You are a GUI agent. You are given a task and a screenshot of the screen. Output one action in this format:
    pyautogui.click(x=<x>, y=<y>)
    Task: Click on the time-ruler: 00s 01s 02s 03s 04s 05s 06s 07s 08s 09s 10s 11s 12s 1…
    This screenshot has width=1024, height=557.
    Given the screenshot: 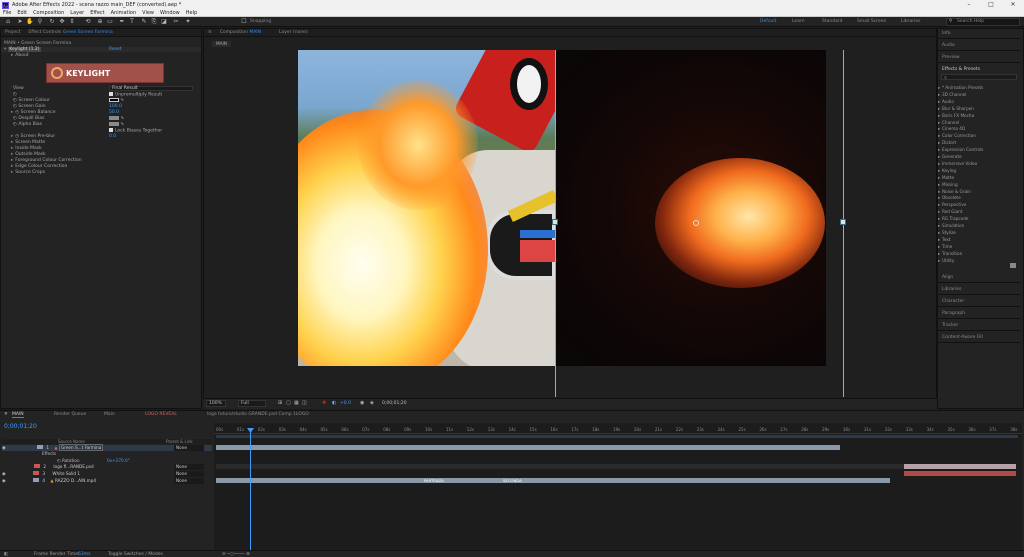 What is the action you would take?
    pyautogui.click(x=618, y=430)
    